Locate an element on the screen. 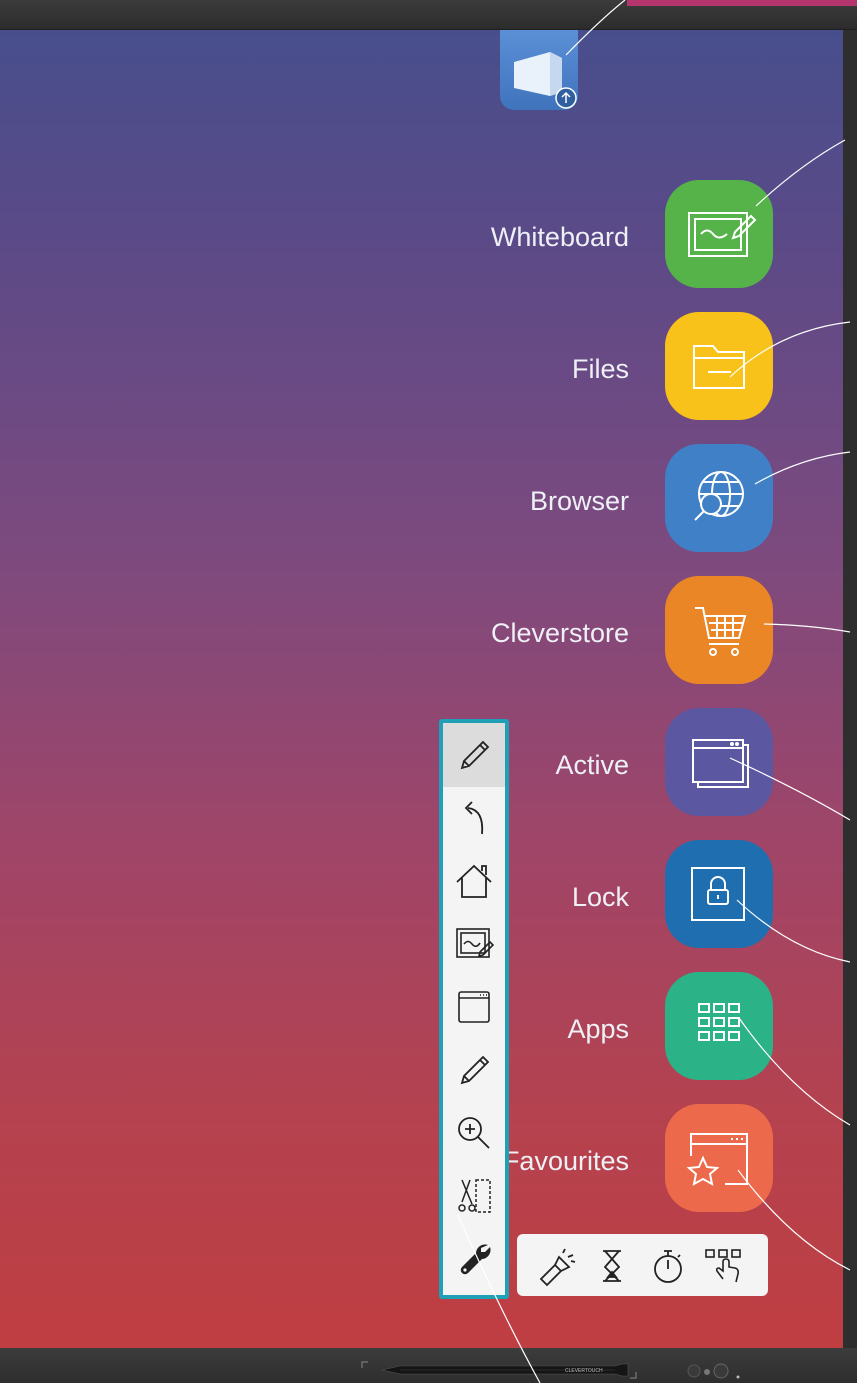  toolbar-pen-button is located at coordinates (474, 755).